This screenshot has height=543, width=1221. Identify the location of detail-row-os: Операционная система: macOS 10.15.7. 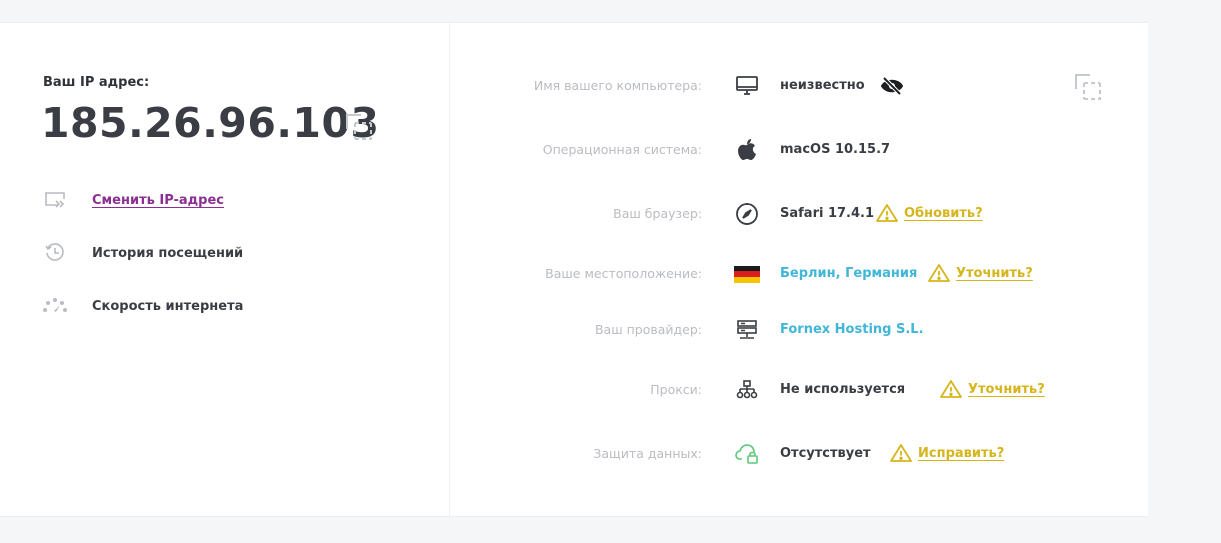
(799, 150).